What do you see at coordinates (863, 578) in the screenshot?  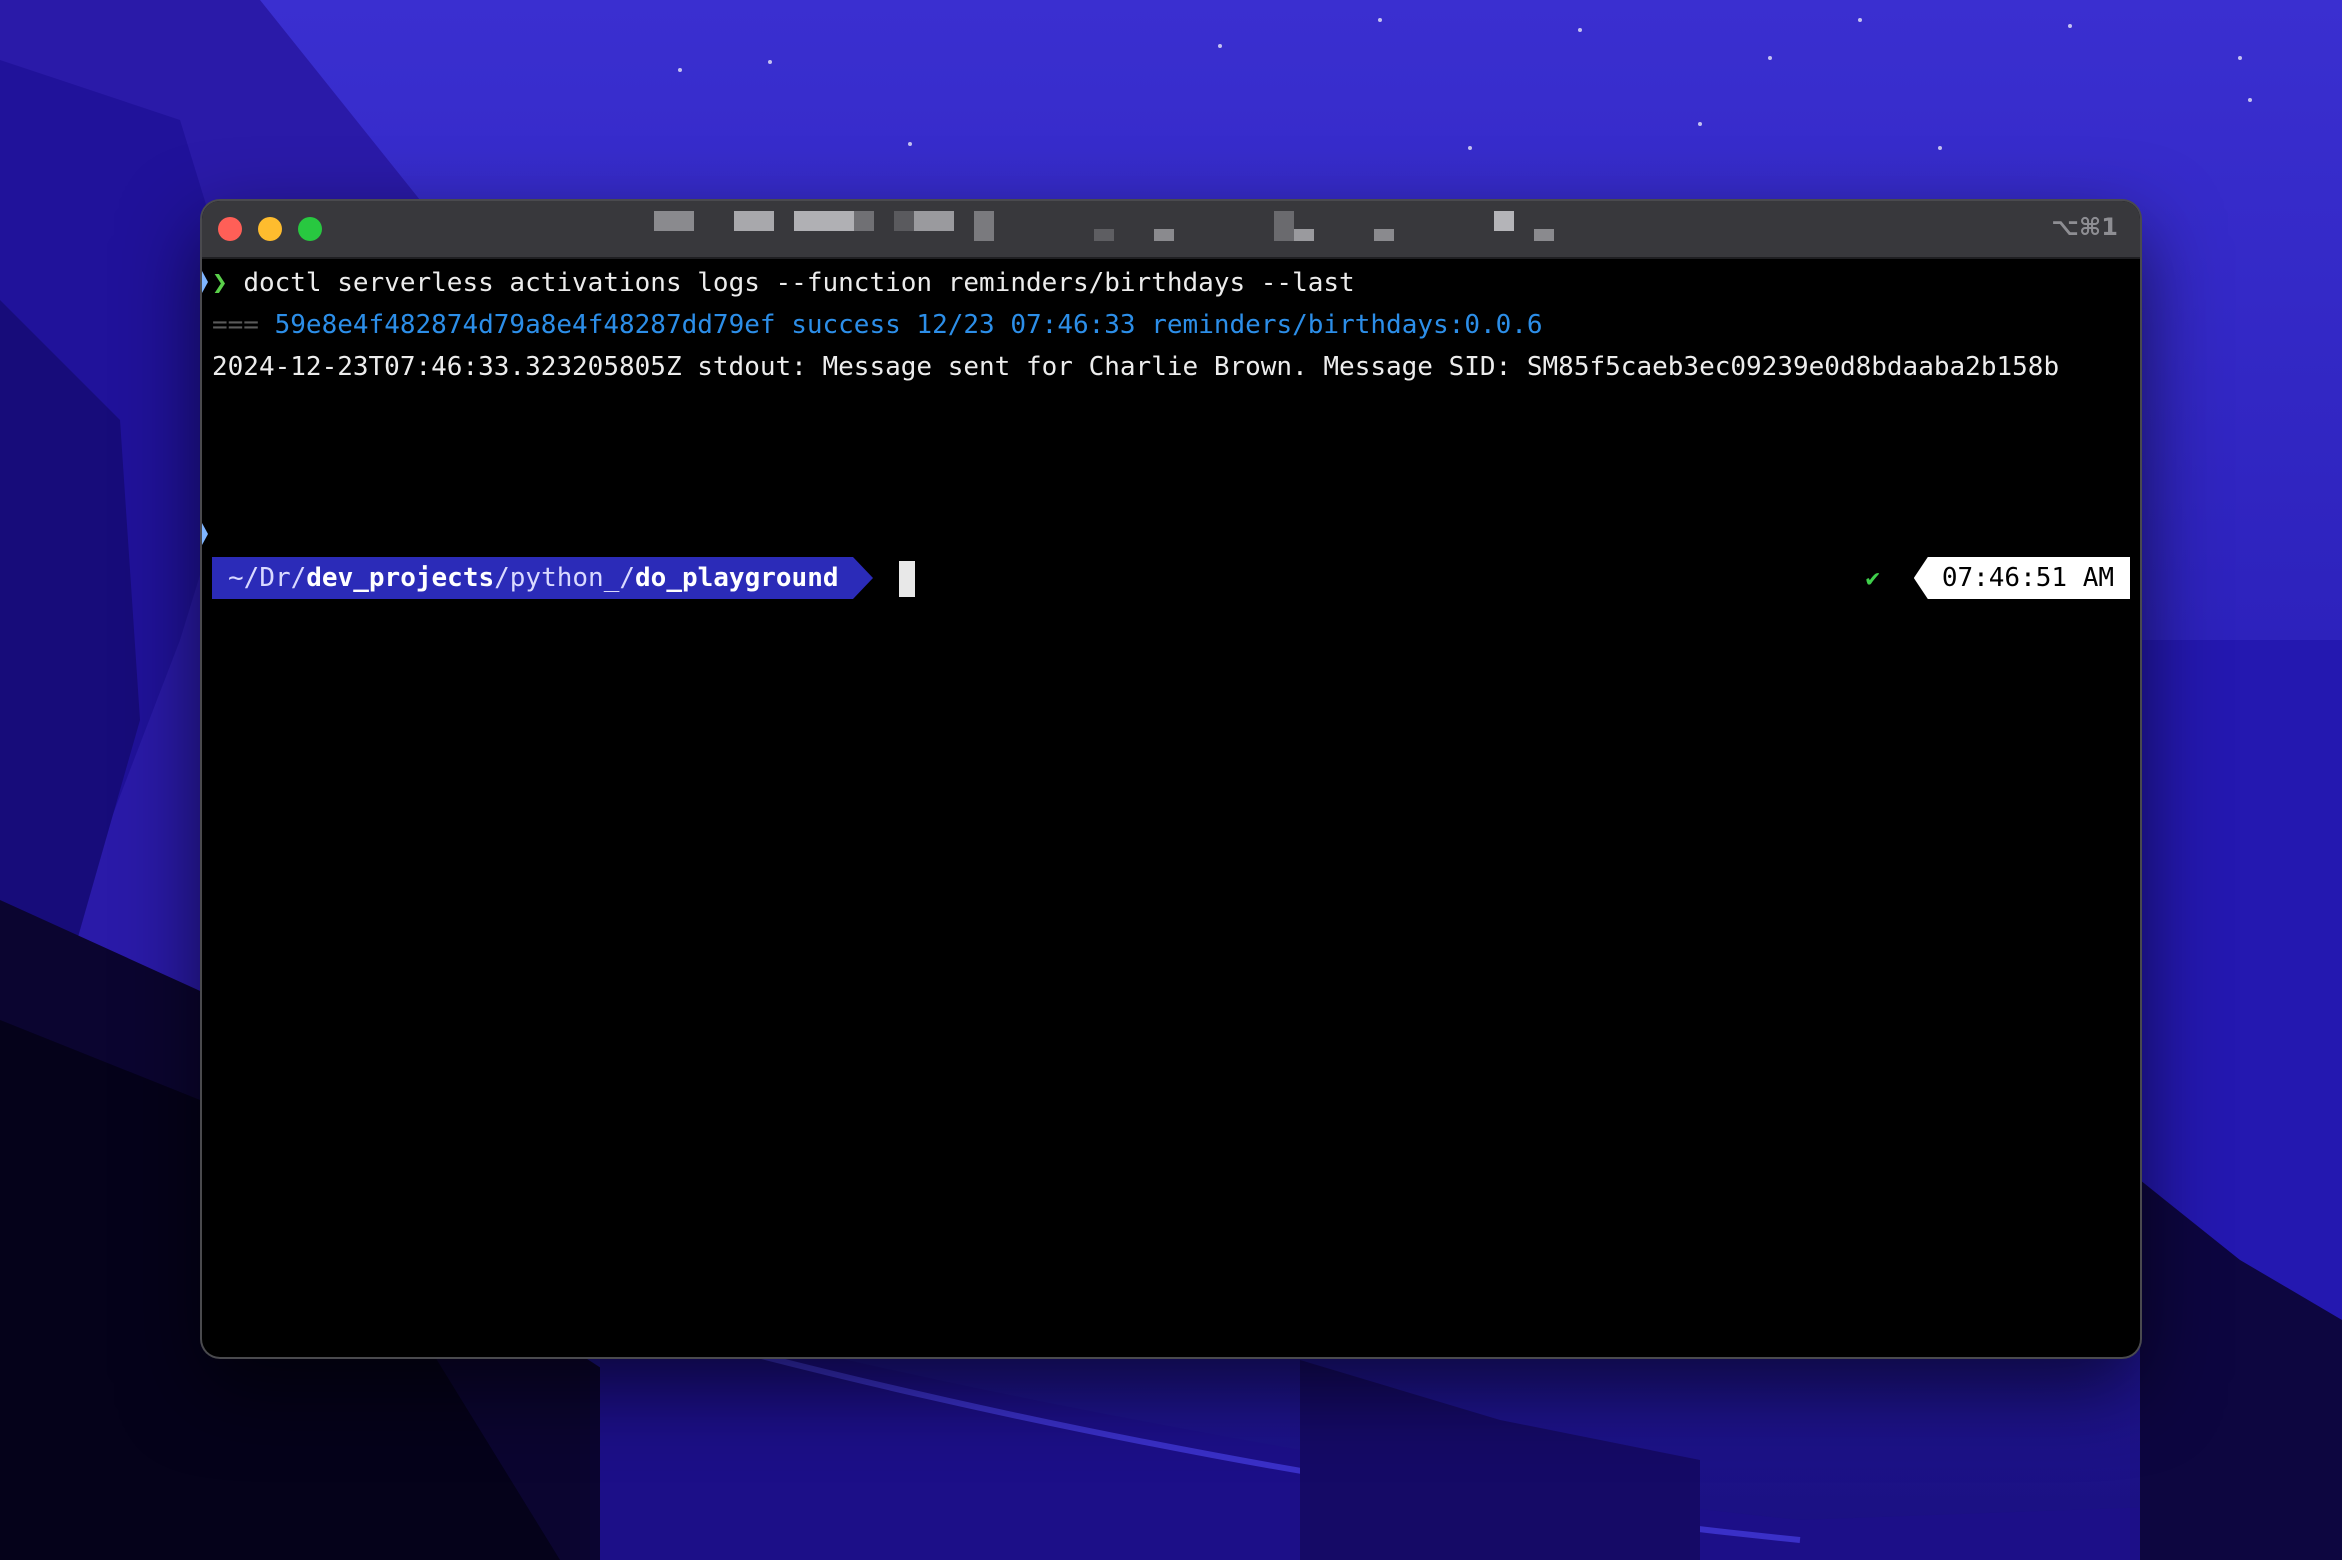 I see `prompt-path-arrow` at bounding box center [863, 578].